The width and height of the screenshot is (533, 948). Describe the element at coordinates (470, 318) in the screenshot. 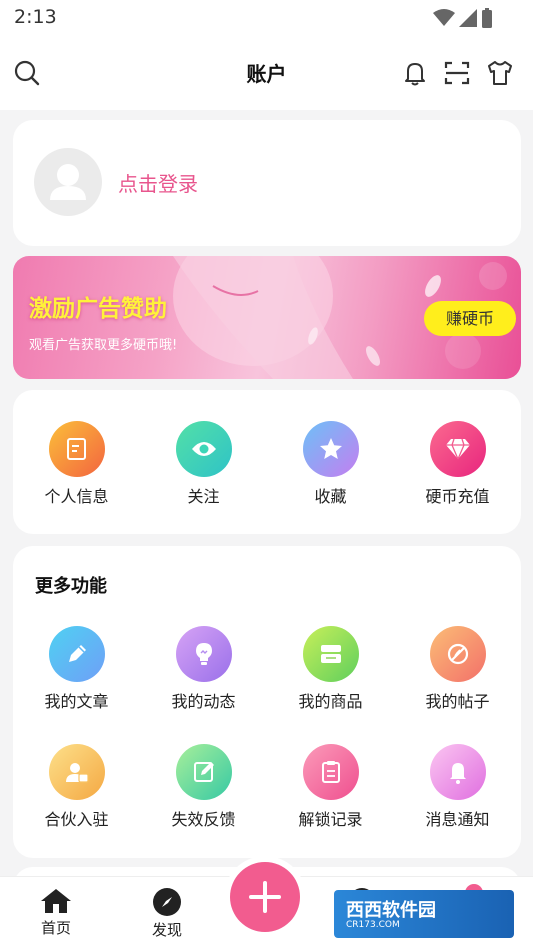

I see `earn-coins-button: 赚硬币` at that location.